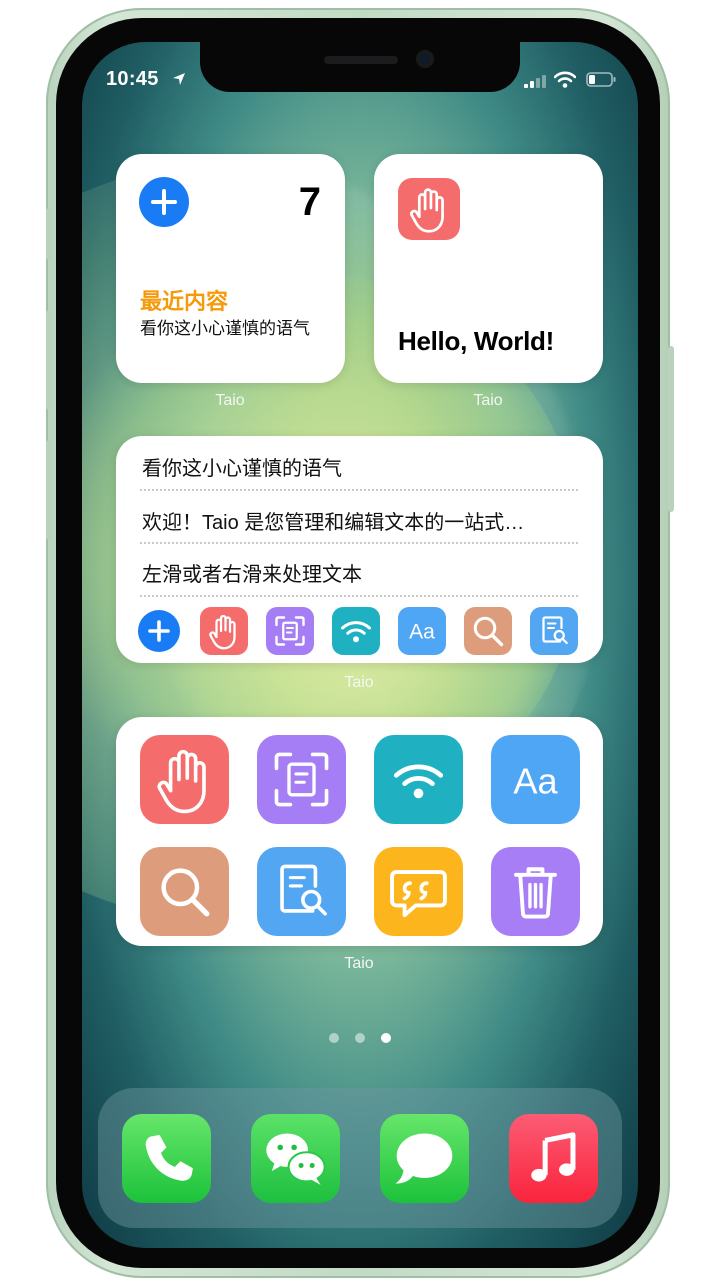 This screenshot has height=1283, width=720. Describe the element at coordinates (49, 360) in the screenshot. I see `volume-up-button` at that location.